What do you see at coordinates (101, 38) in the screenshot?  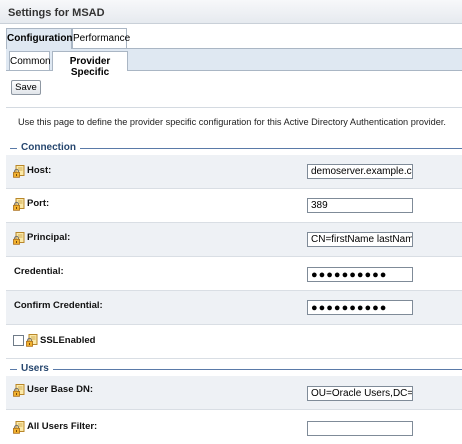 I see `tab-performance: Performance` at bounding box center [101, 38].